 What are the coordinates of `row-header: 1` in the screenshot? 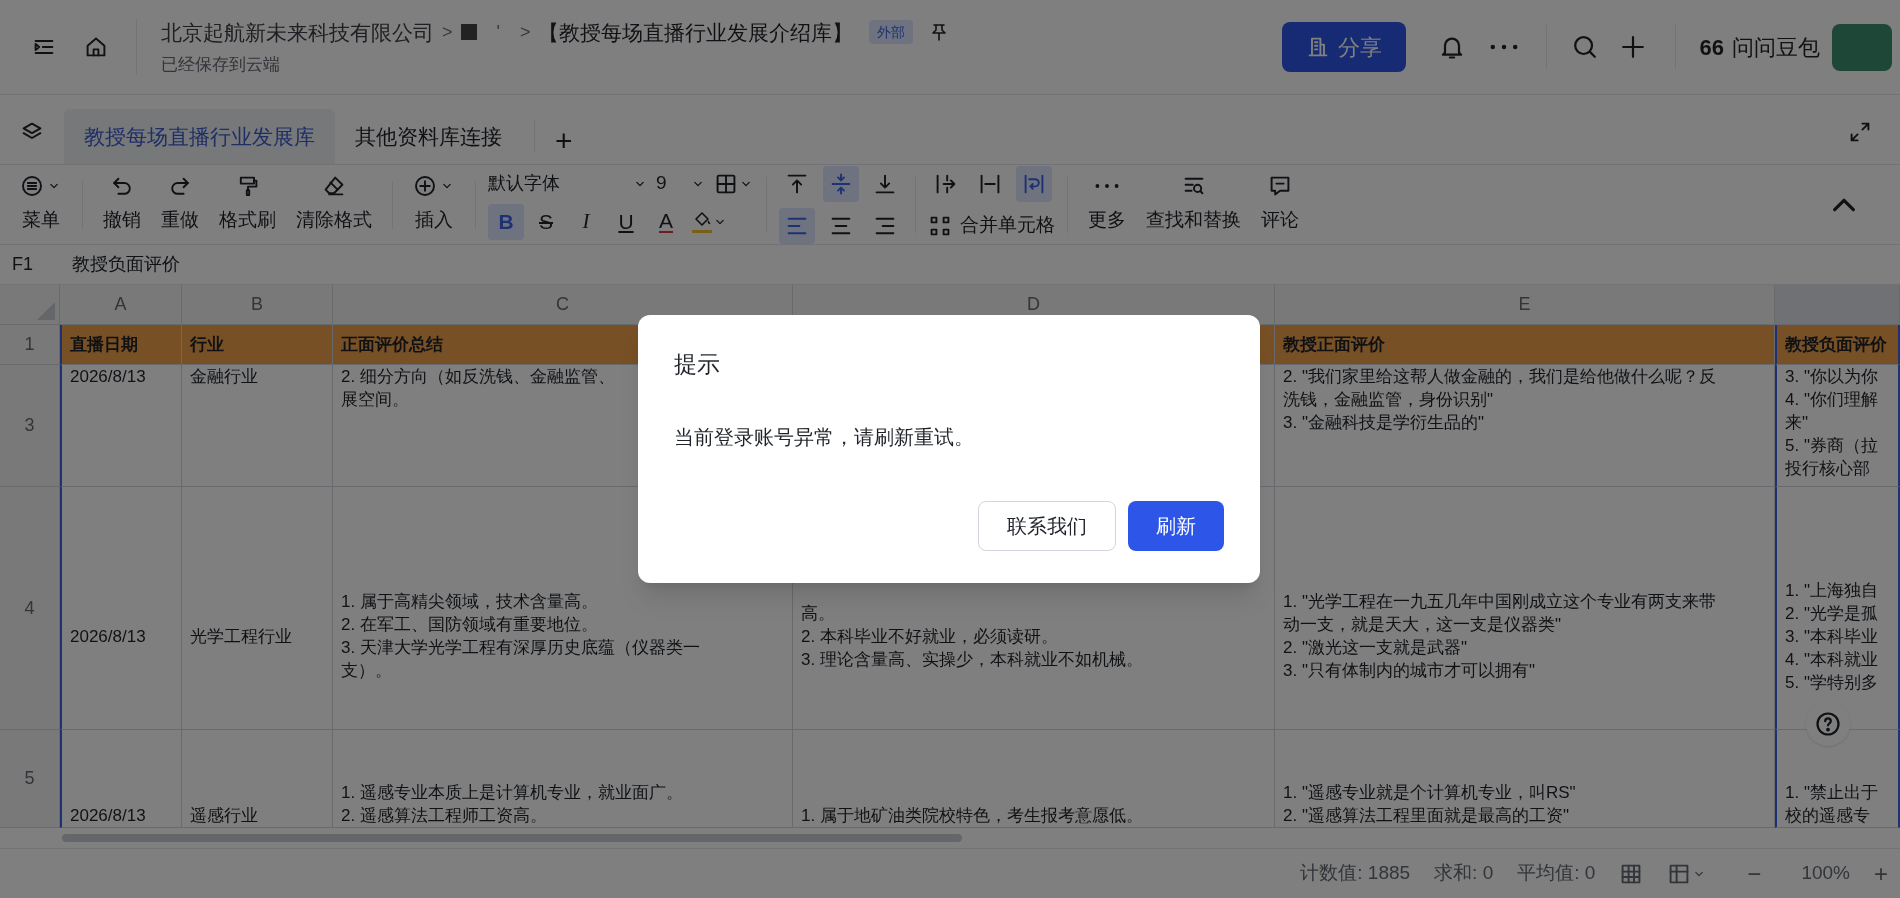 It's located at (30, 345).